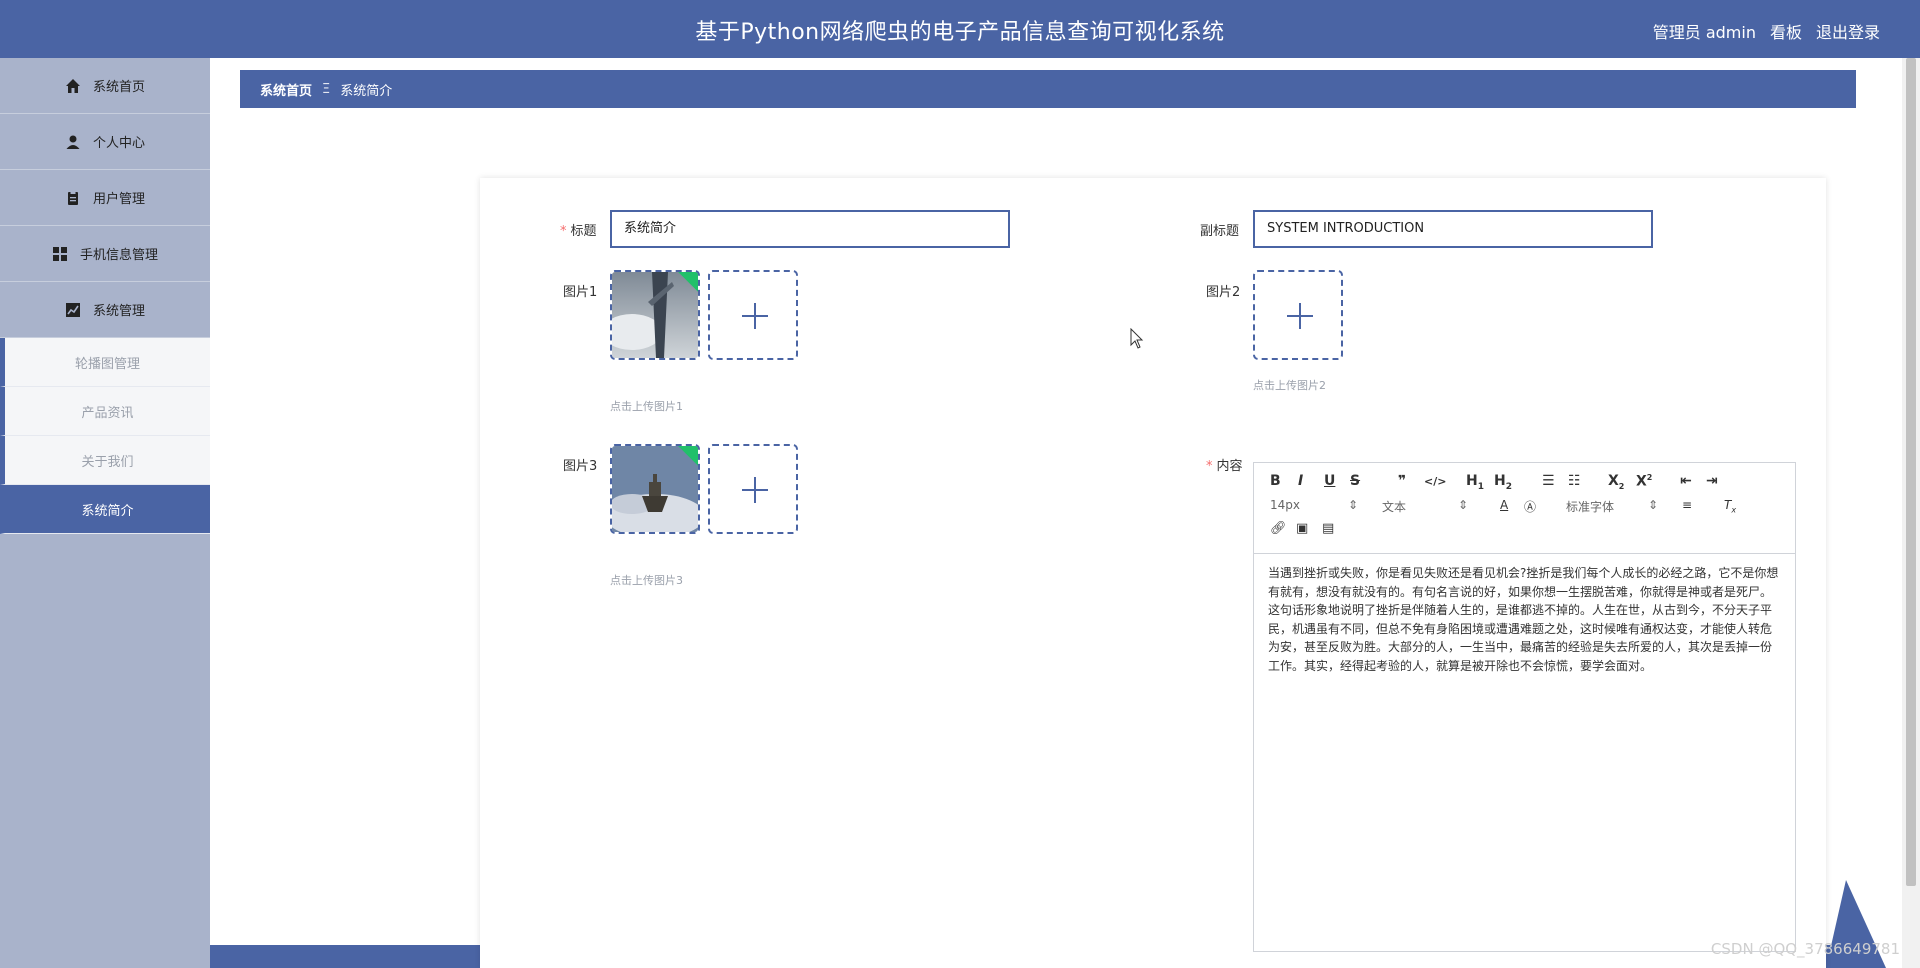 This screenshot has height=968, width=1920. I want to click on bold-icon: B, so click(1275, 481).